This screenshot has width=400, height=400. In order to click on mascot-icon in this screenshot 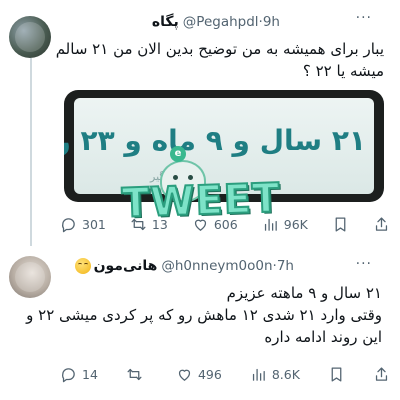, I will do `click(183, 181)`.